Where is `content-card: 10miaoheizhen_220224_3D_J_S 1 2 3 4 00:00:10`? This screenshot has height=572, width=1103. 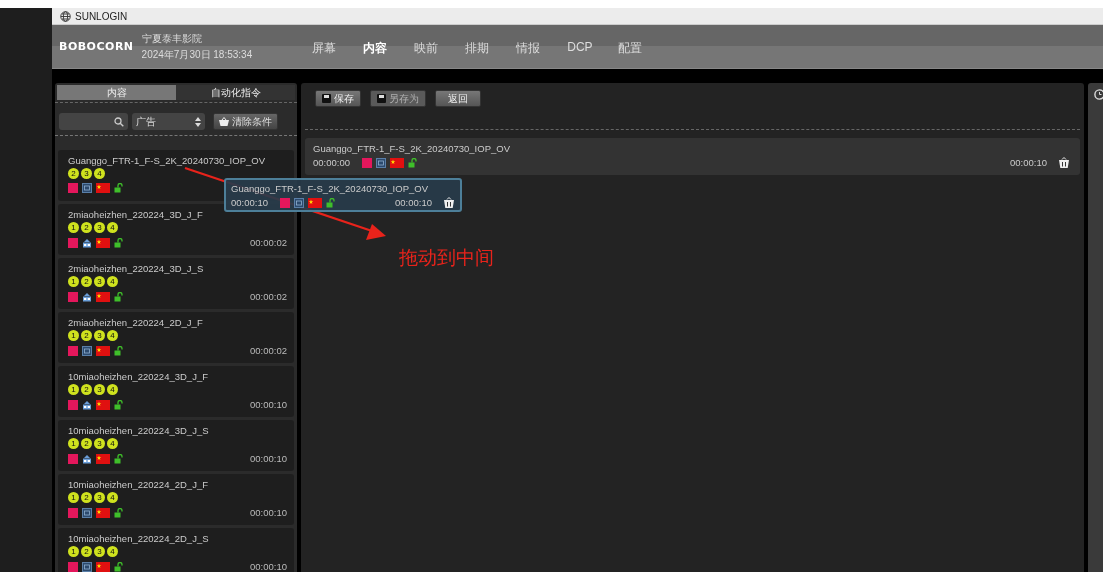 content-card: 10miaoheizhen_220224_3D_J_S 1 2 3 4 00:00:10 is located at coordinates (176, 445).